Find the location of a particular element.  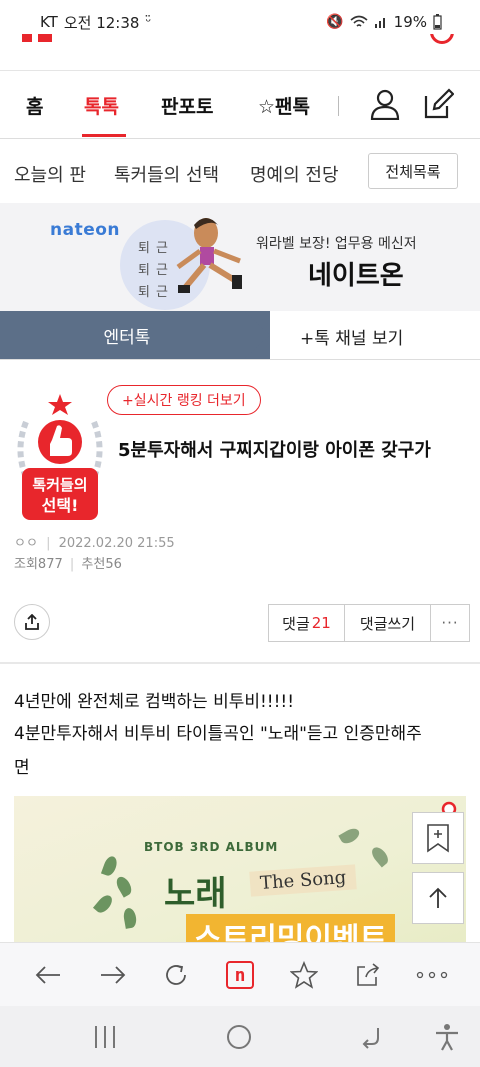

recommend-label: 추천 is located at coordinates (93, 564).